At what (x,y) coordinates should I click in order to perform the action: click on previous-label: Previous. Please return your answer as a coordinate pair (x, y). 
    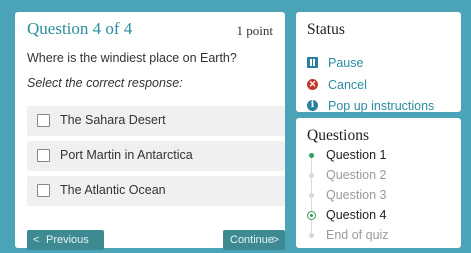
    Looking at the image, I should click on (67, 240).